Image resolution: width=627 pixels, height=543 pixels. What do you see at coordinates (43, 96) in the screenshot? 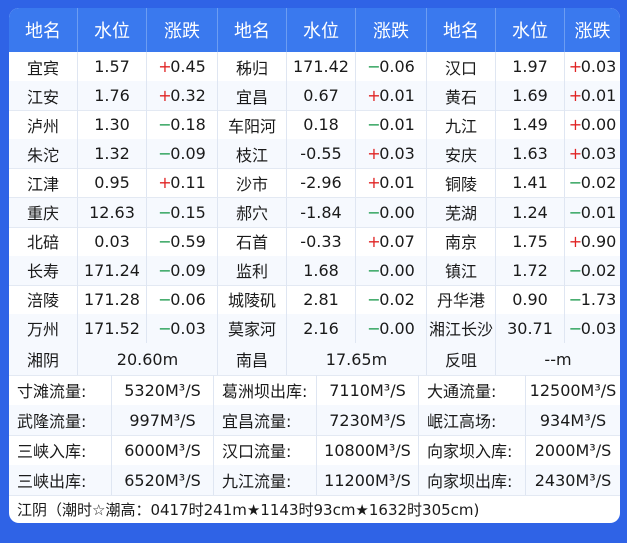
I see `station-name: 江安` at bounding box center [43, 96].